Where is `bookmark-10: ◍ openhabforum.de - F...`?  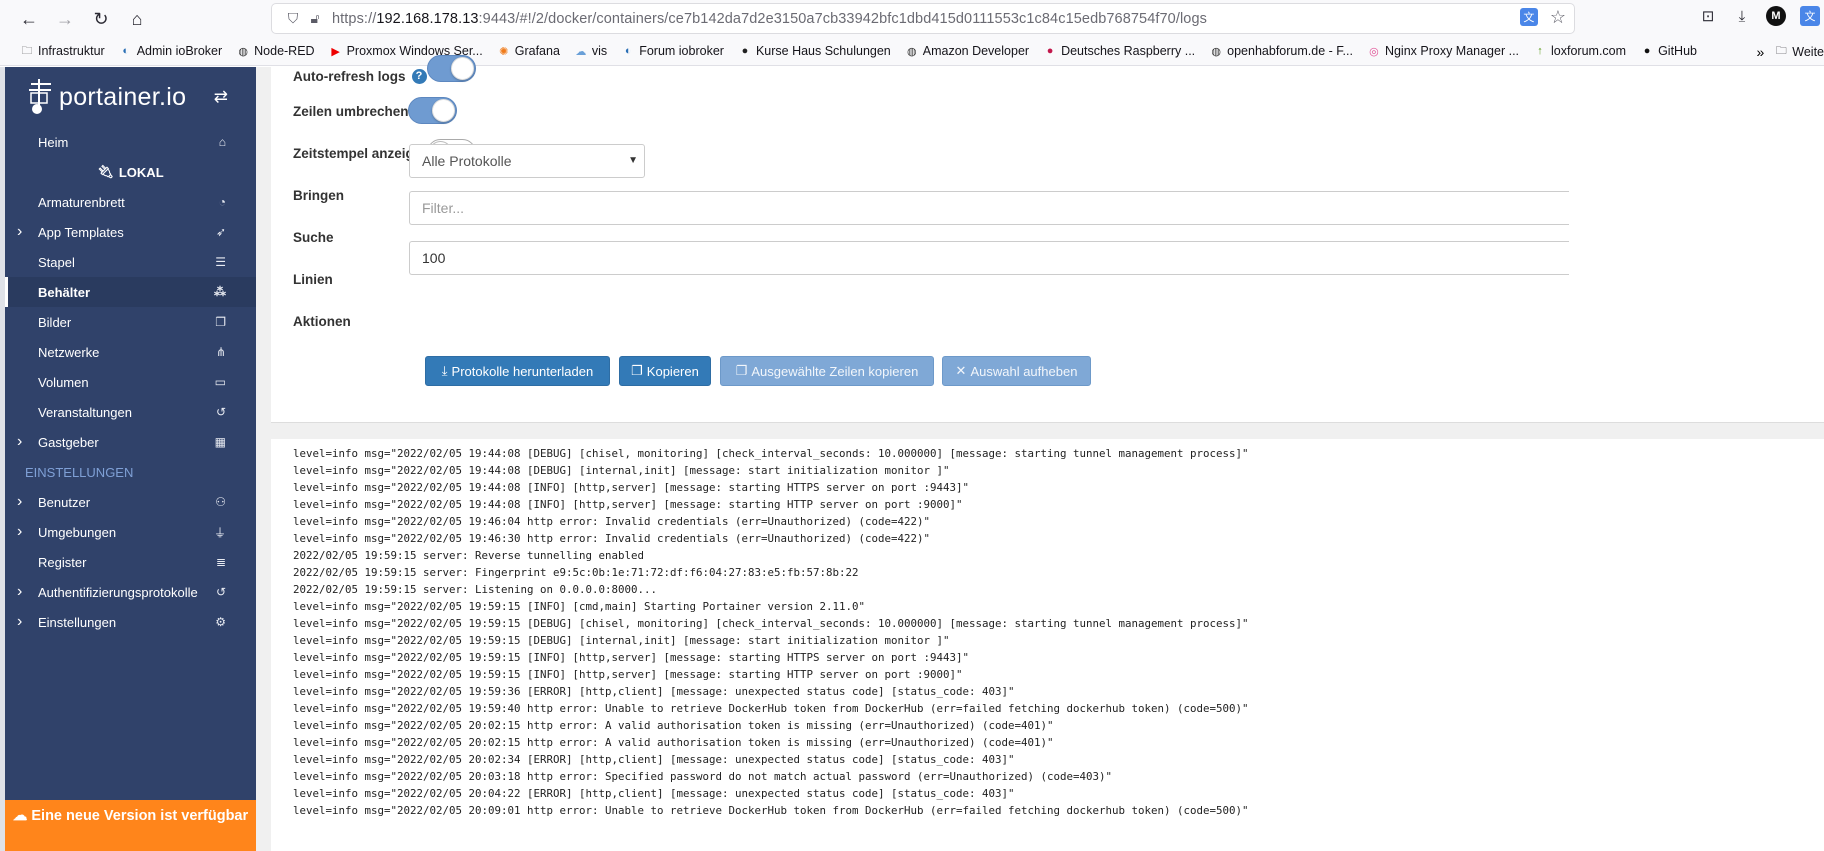
bookmark-10: ◍ openhabforum.de - F... is located at coordinates (1281, 51).